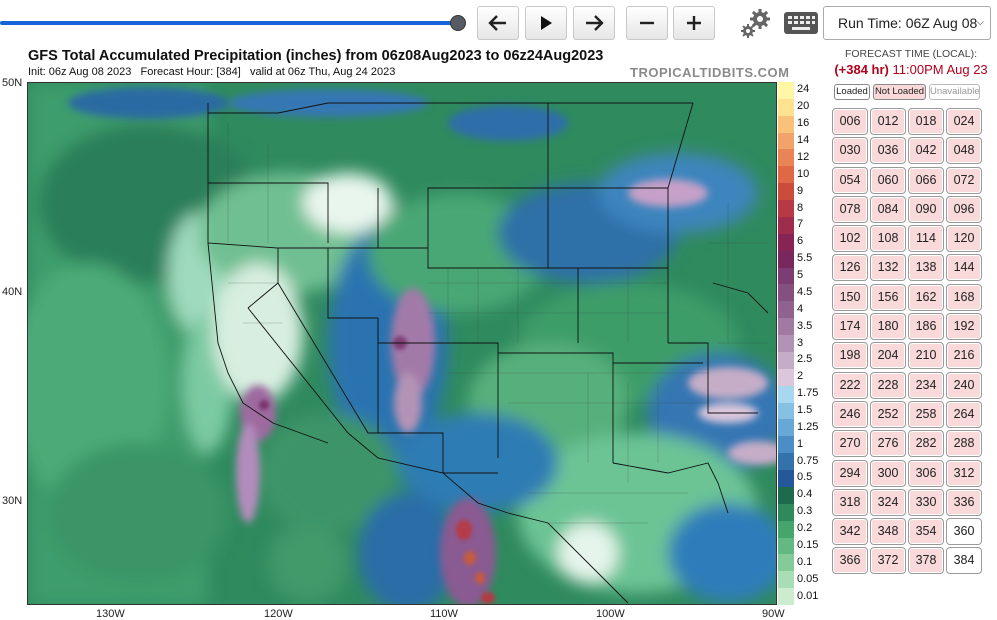 This screenshot has width=997, height=620. What do you see at coordinates (964, 414) in the screenshot?
I see `forecast-hour-button: 264` at bounding box center [964, 414].